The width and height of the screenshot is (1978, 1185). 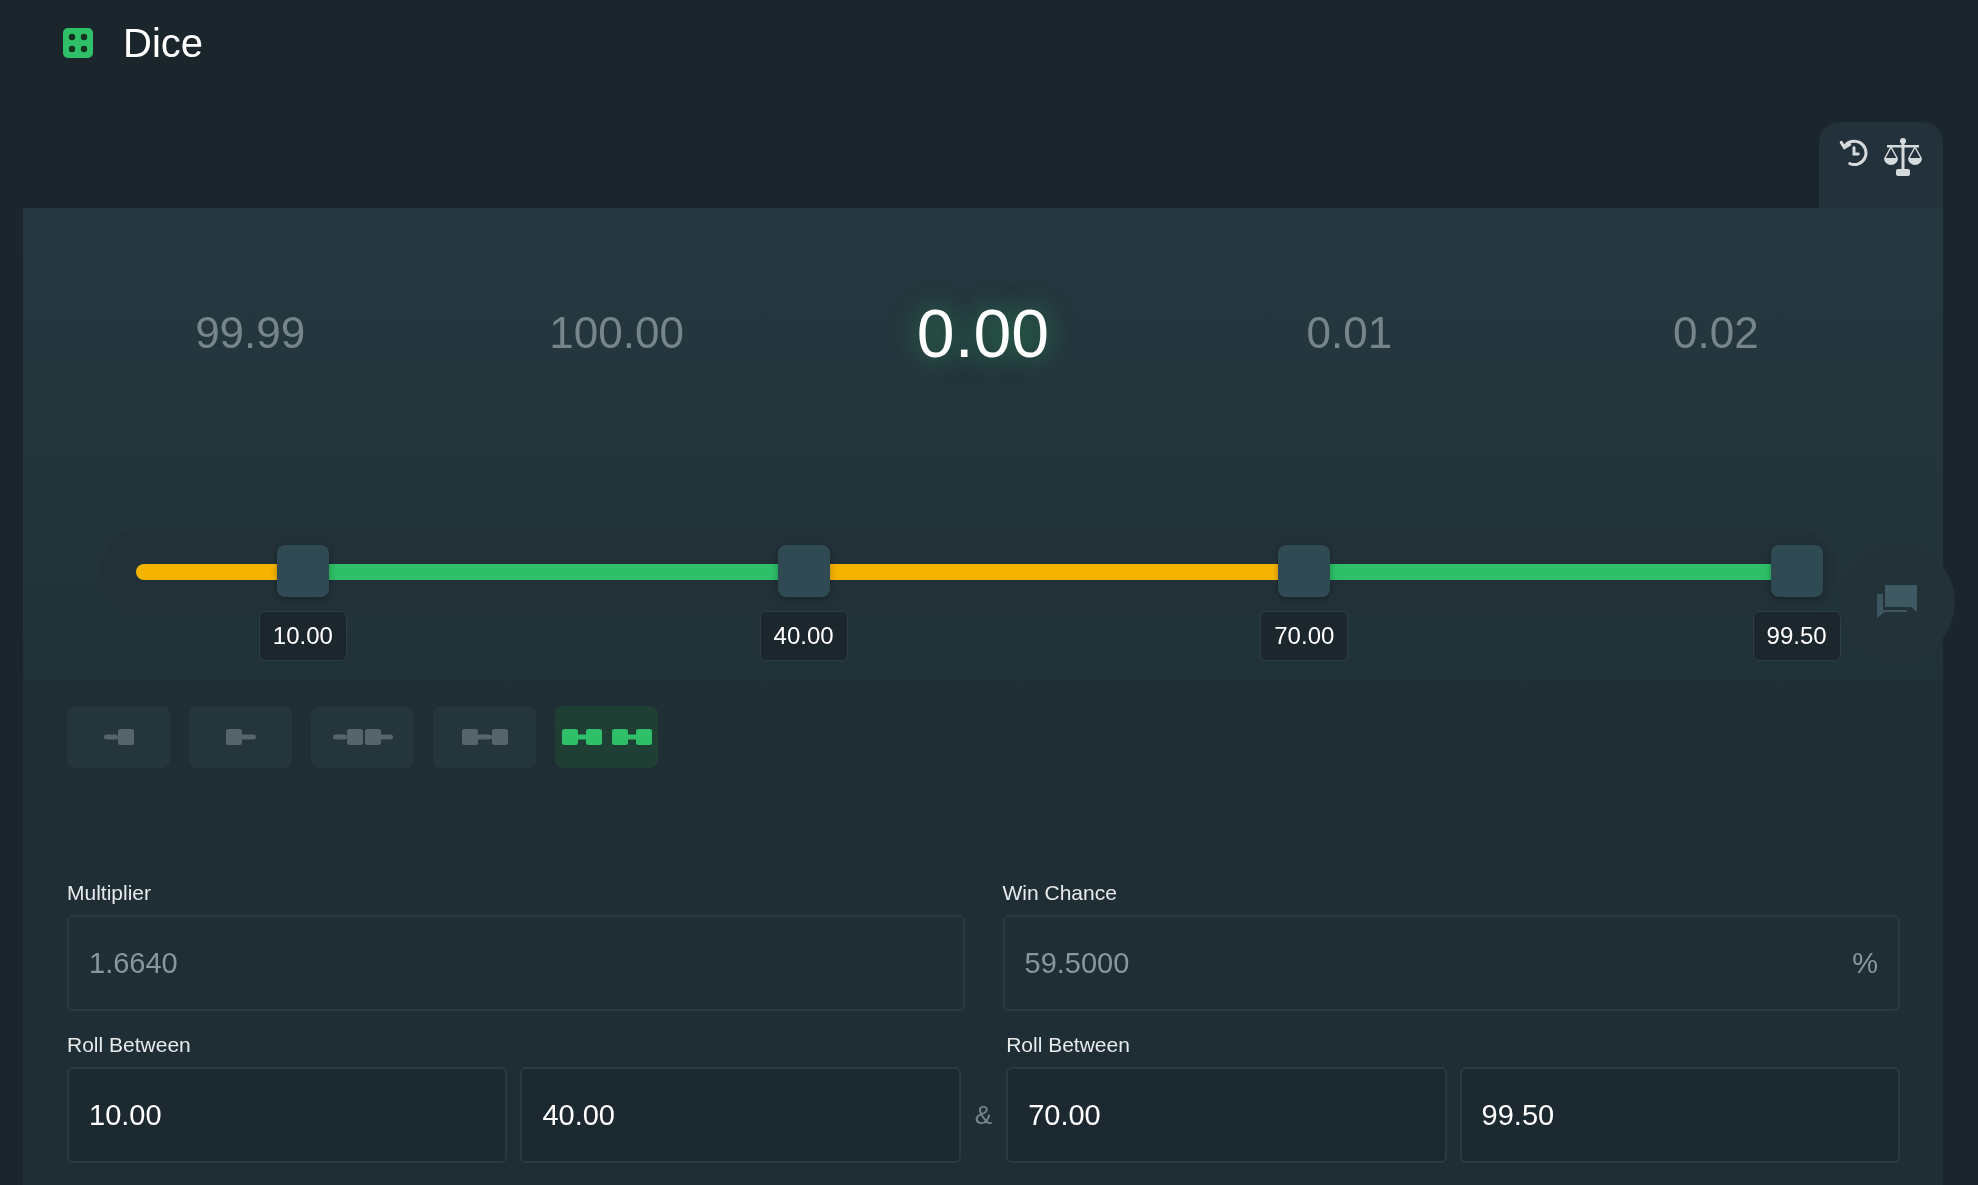 What do you see at coordinates (287, 1115) in the screenshot?
I see `roll-from-field: 10.00` at bounding box center [287, 1115].